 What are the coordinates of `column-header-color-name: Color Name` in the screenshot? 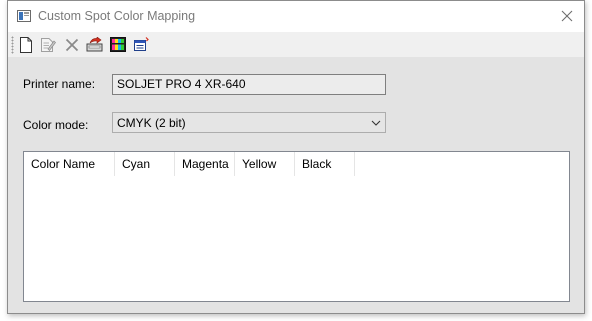 It's located at (69, 164).